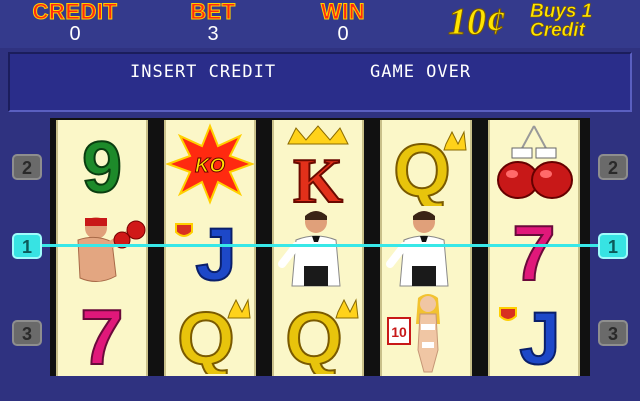 The image size is (640, 401). I want to click on payline-3-indicator-right: 3, so click(613, 333).